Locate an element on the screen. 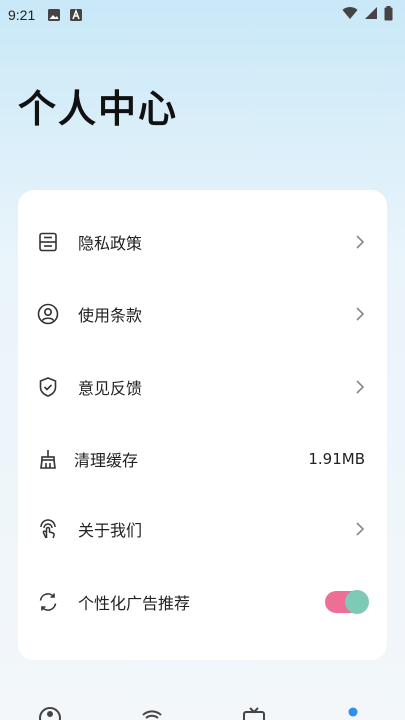  page-title: 个人中心 is located at coordinates (98, 109).